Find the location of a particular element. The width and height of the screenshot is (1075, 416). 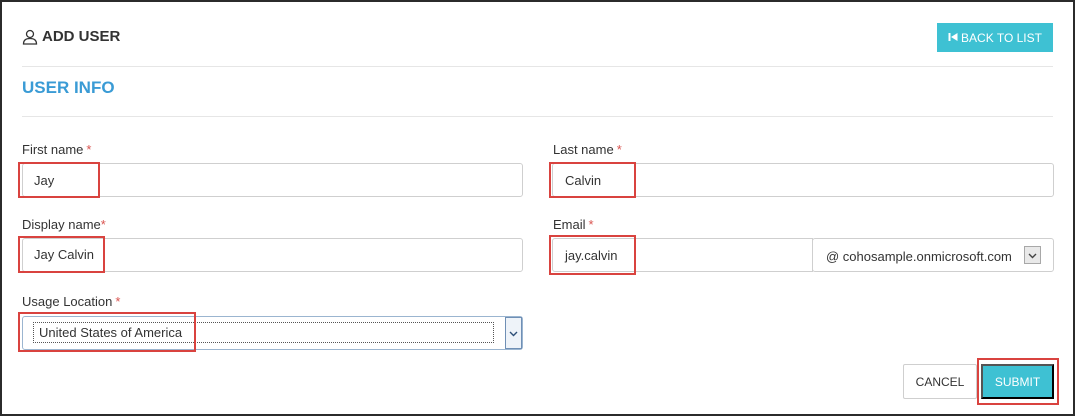

last-name-label: Last name * is located at coordinates (587, 149).